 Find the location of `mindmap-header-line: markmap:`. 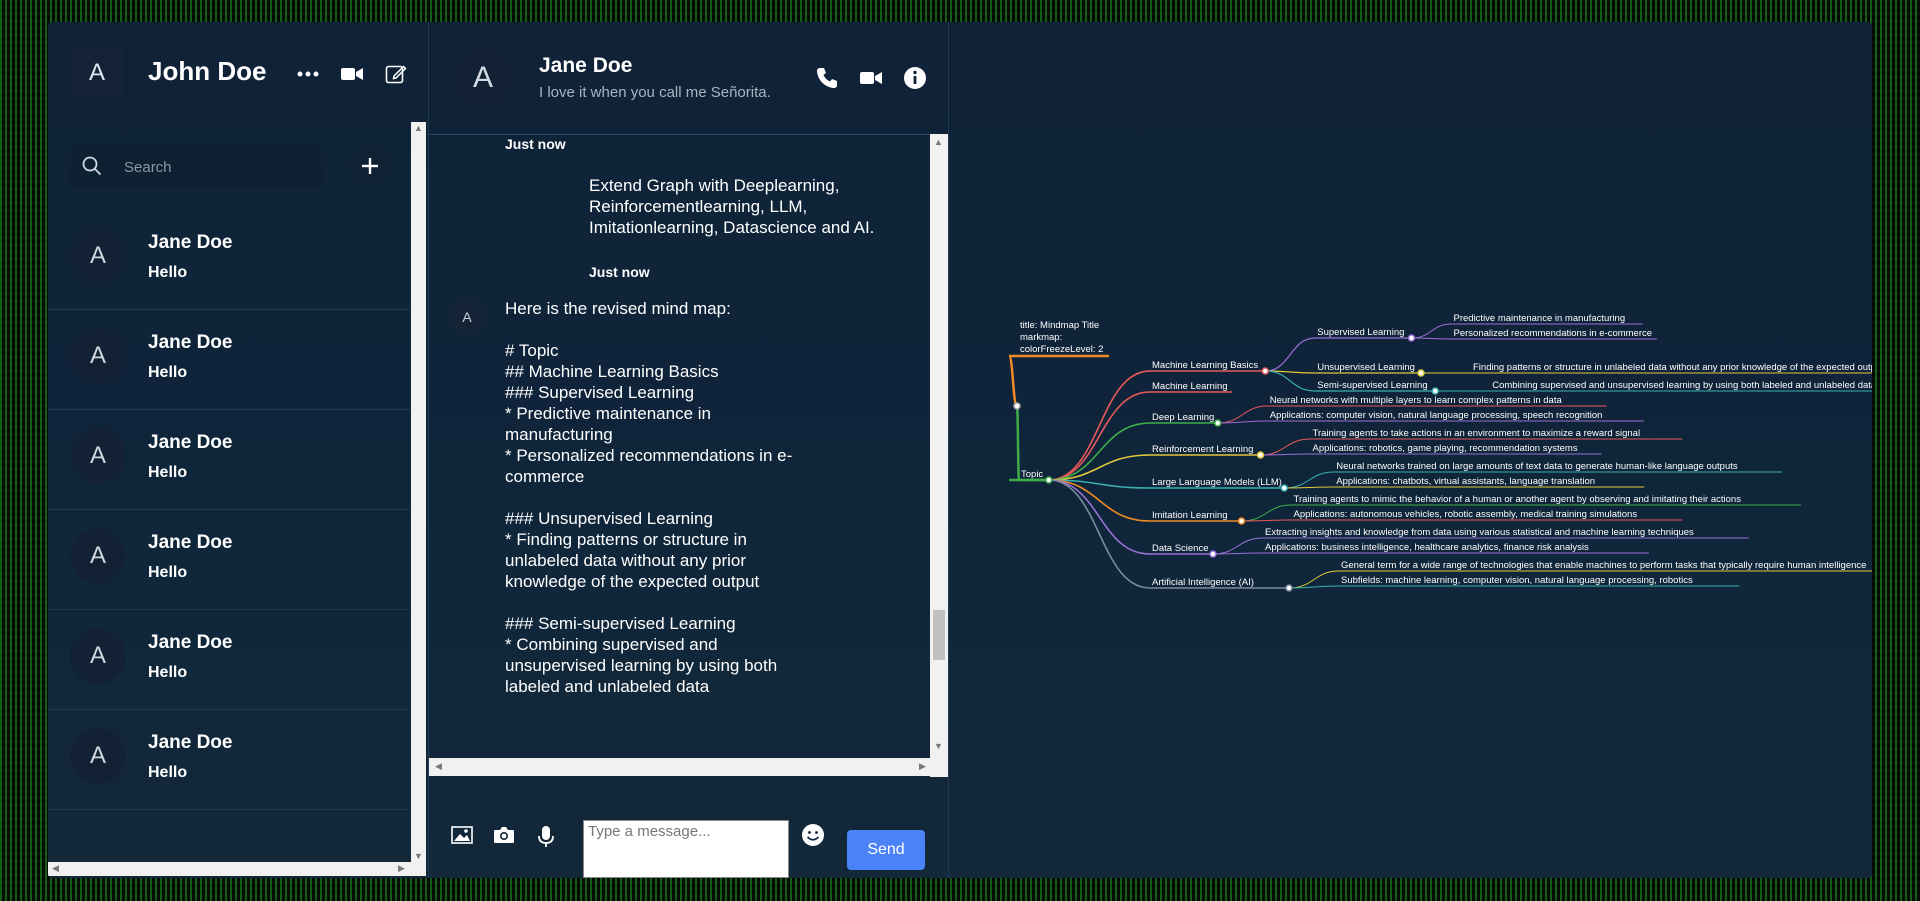

mindmap-header-line: markmap: is located at coordinates (1041, 337).